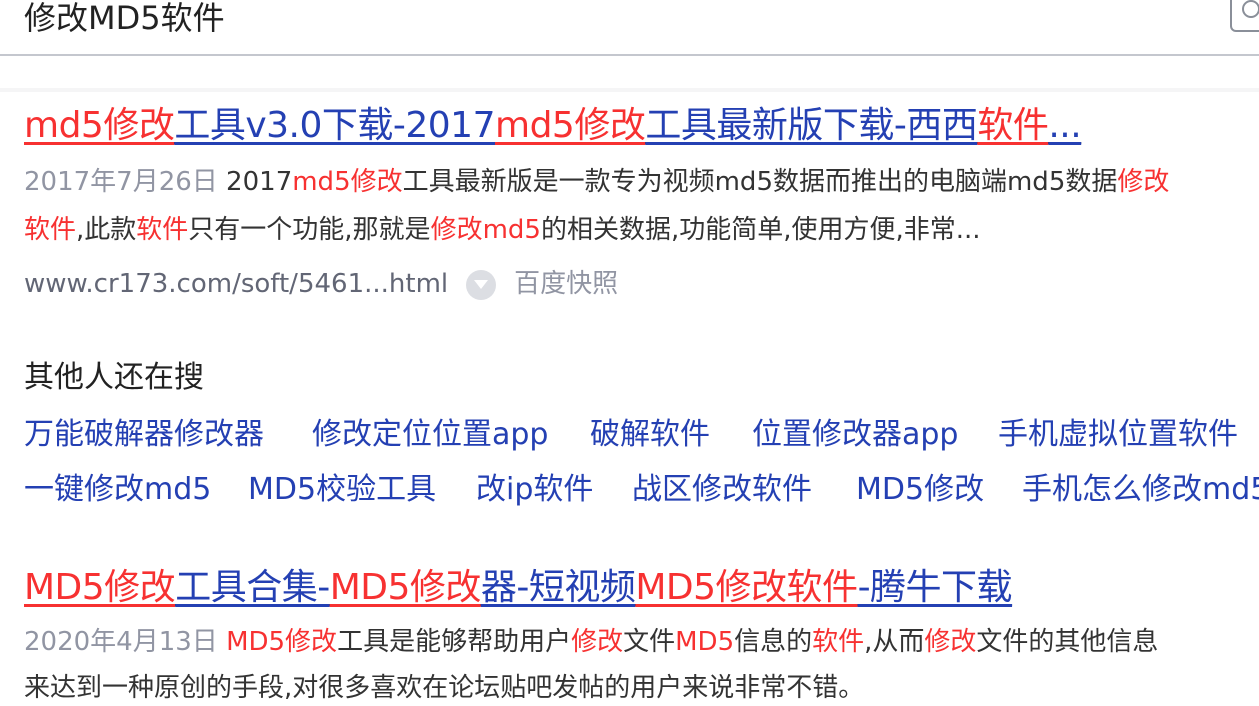 This screenshot has height=706, width=1259. I want to click on divider, so click(629, 90).